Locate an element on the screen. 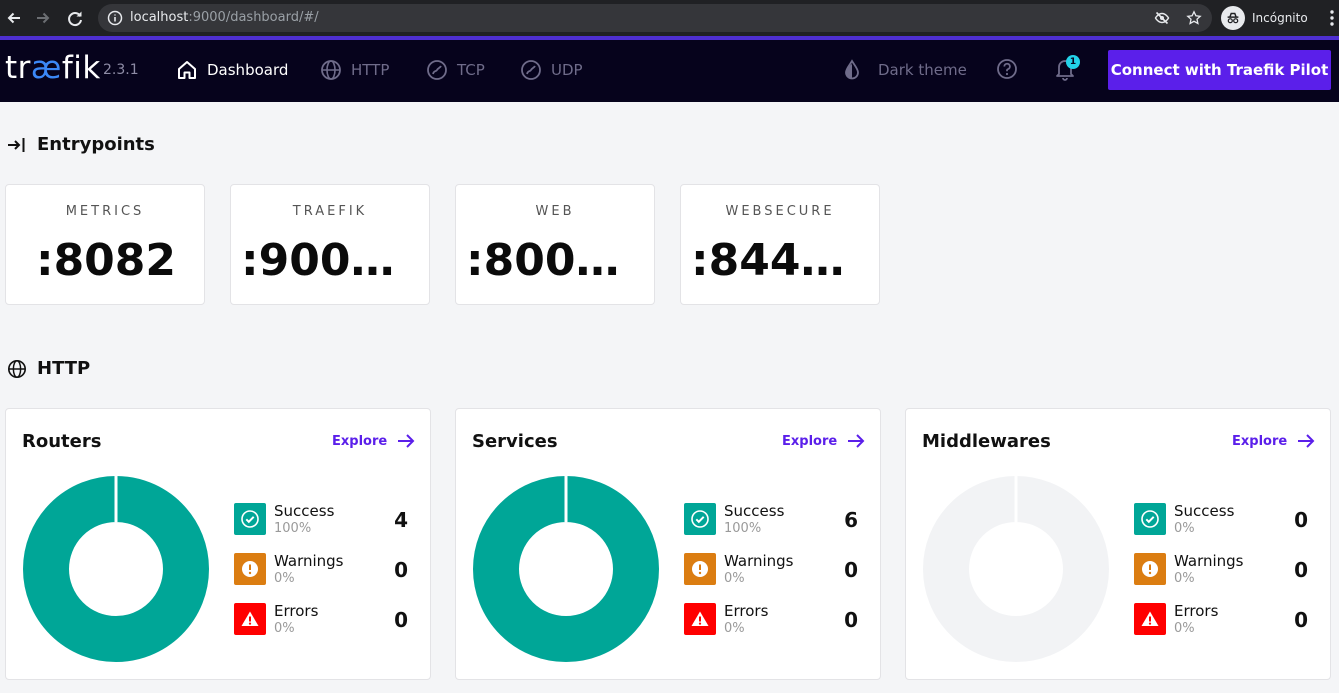 Image resolution: width=1339 pixels, height=693 pixels. explore-services-link: Explore is located at coordinates (824, 441).